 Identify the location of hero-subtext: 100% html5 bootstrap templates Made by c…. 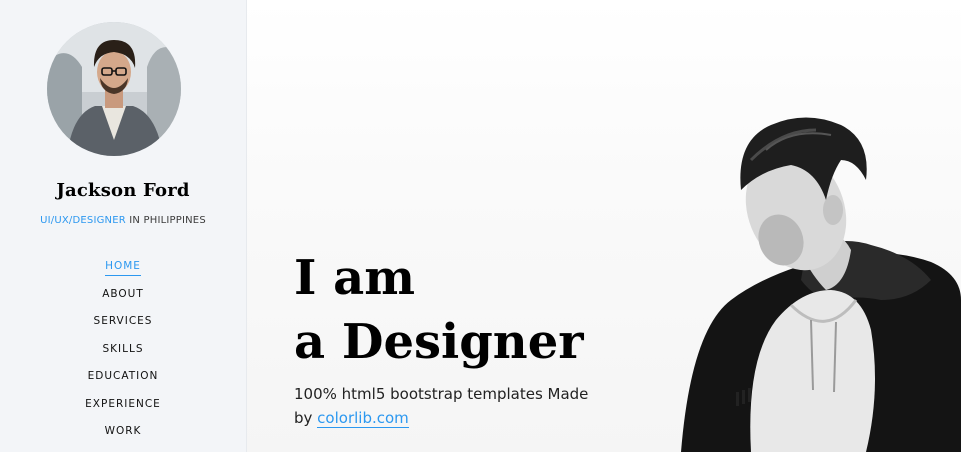
(444, 406).